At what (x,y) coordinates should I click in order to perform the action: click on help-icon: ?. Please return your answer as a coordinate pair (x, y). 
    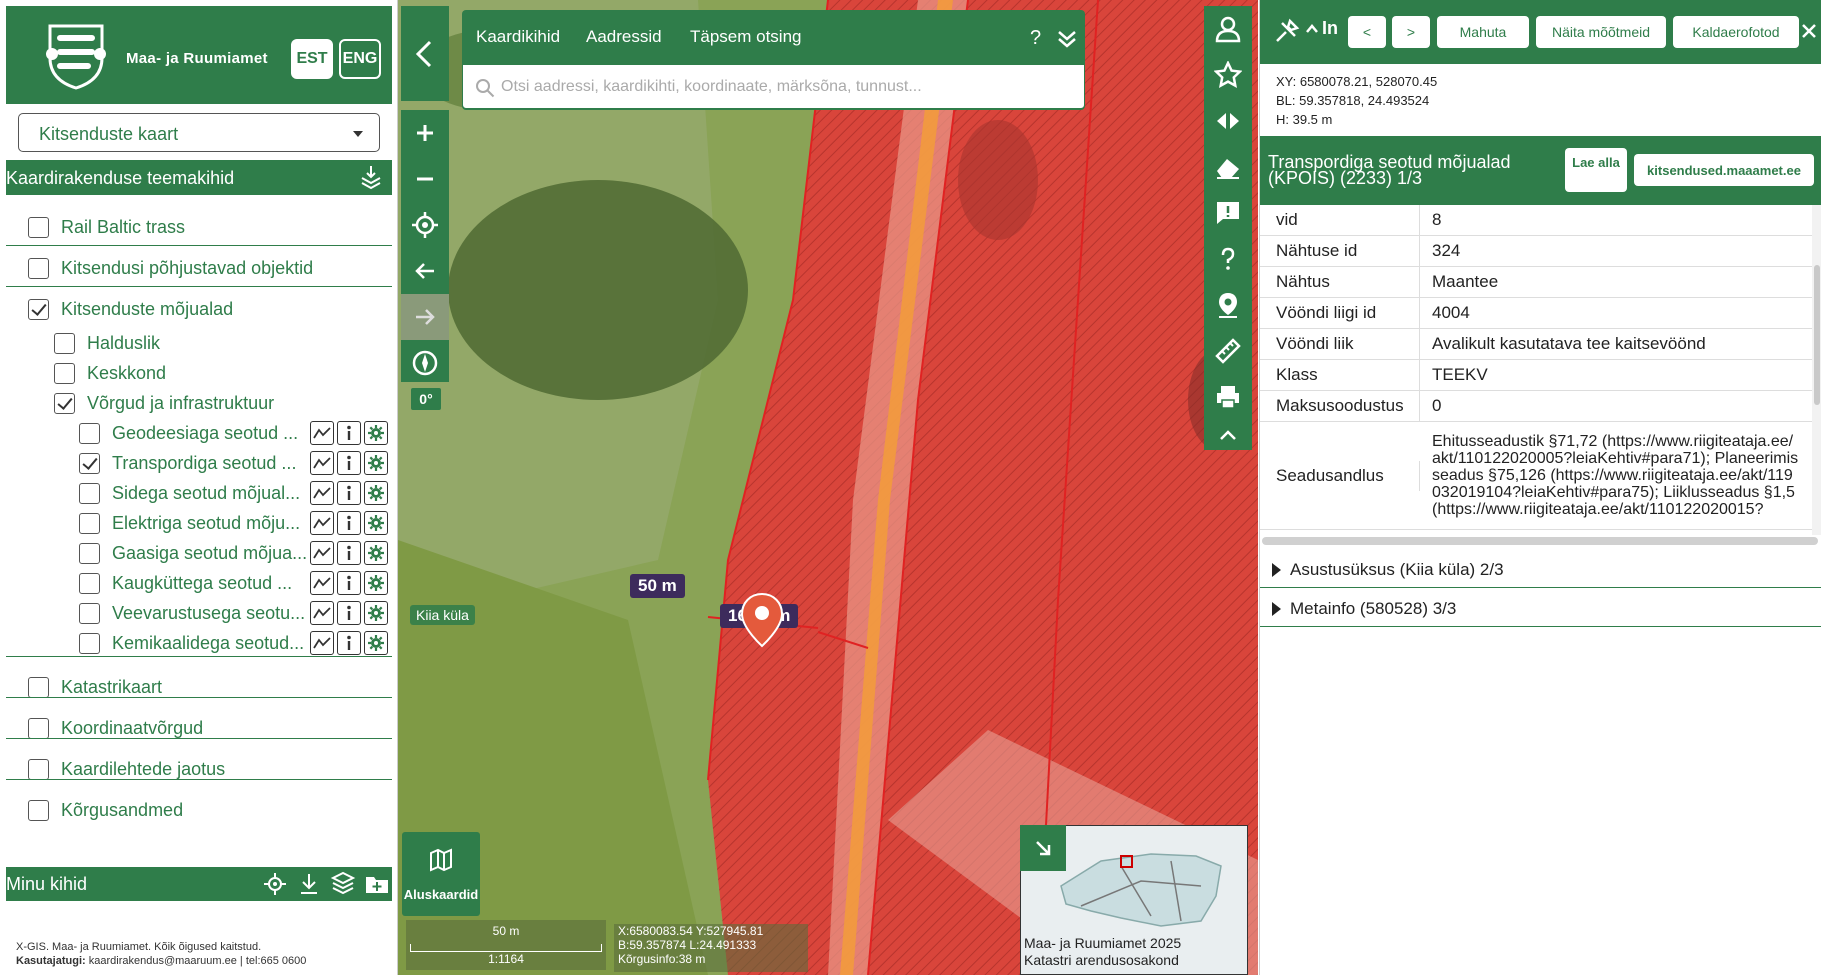
    Looking at the image, I should click on (1035, 38).